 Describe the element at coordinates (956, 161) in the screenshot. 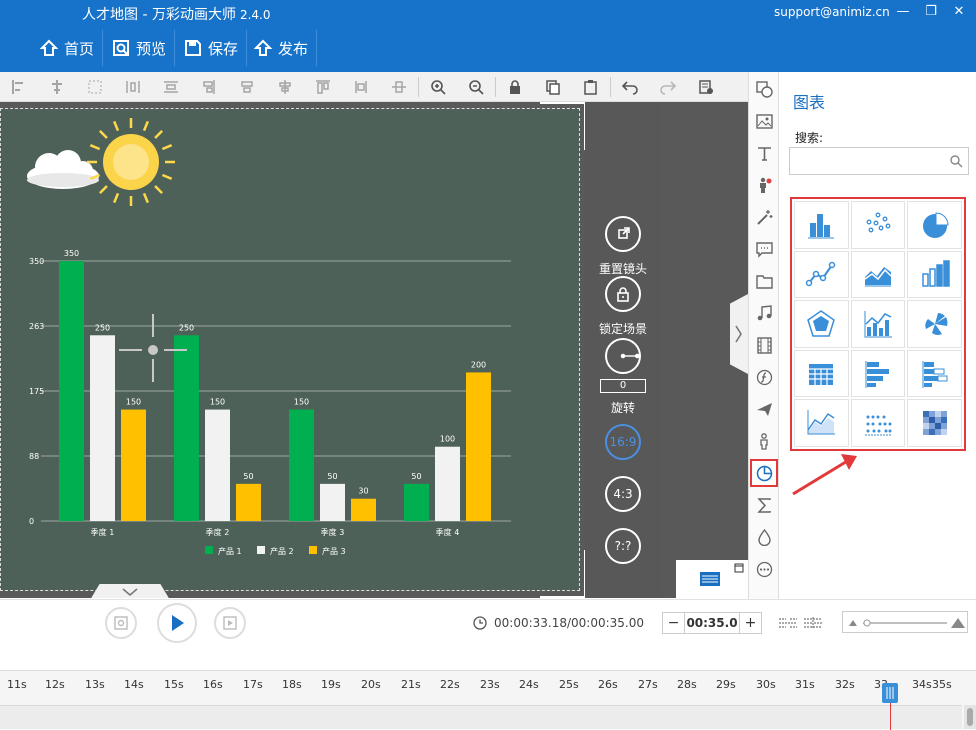

I see `search-icon` at that location.